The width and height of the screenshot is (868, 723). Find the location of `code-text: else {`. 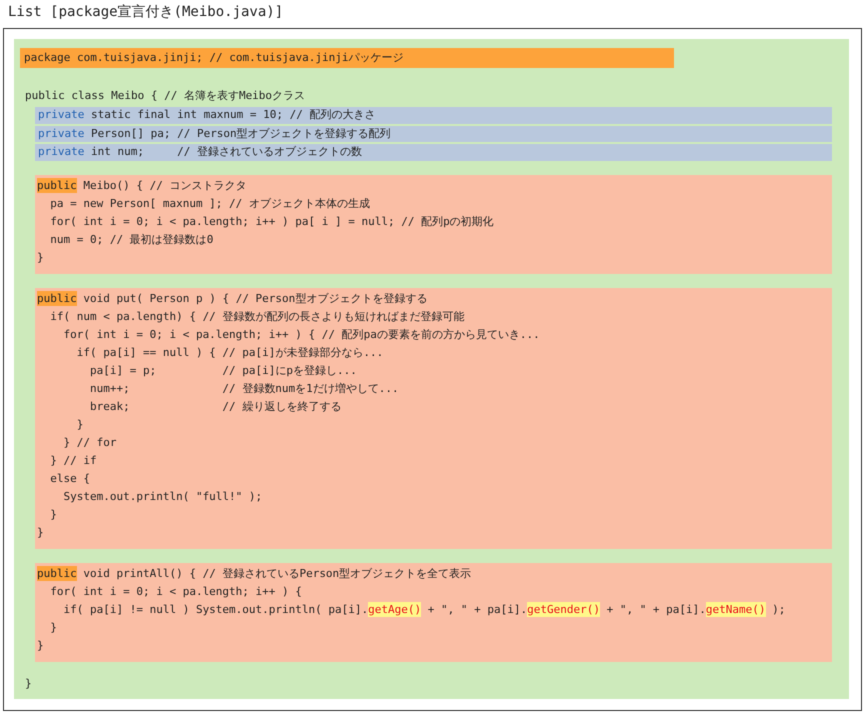

code-text: else { is located at coordinates (69, 478).